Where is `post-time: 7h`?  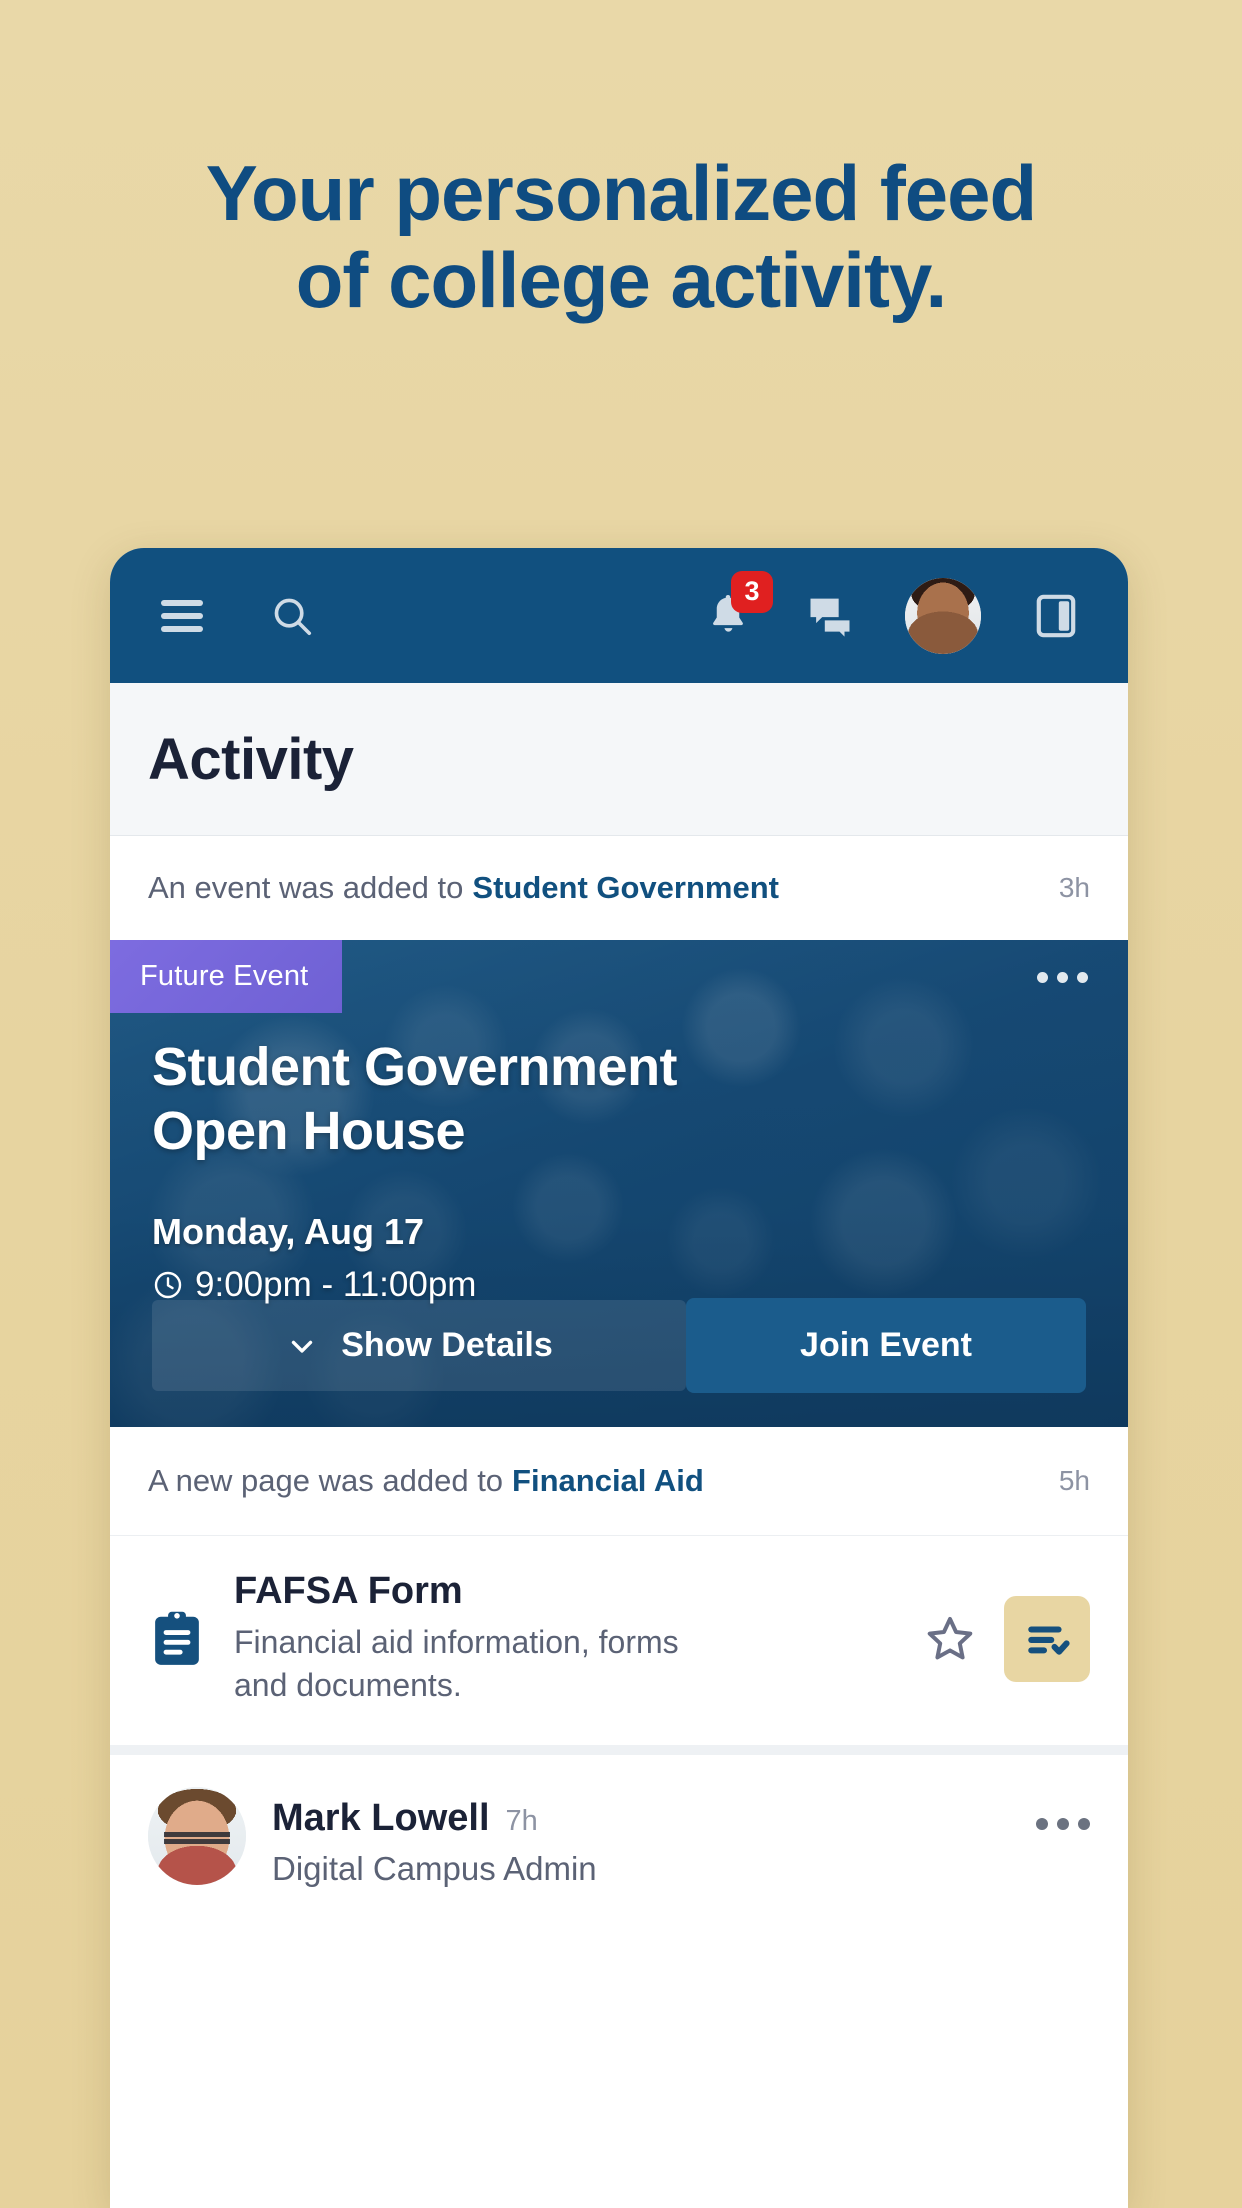
post-time: 7h is located at coordinates (521, 1821).